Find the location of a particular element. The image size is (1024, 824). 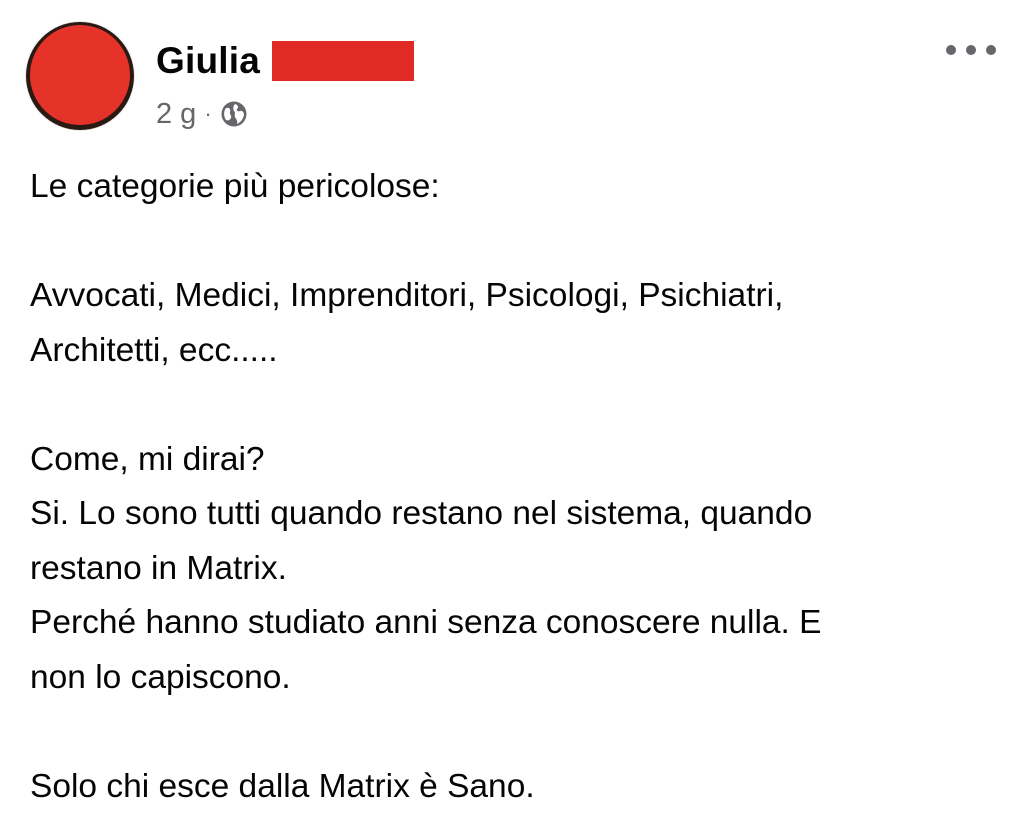

post-paragraph: Le categorie più pericolose: is located at coordinates (235, 186).